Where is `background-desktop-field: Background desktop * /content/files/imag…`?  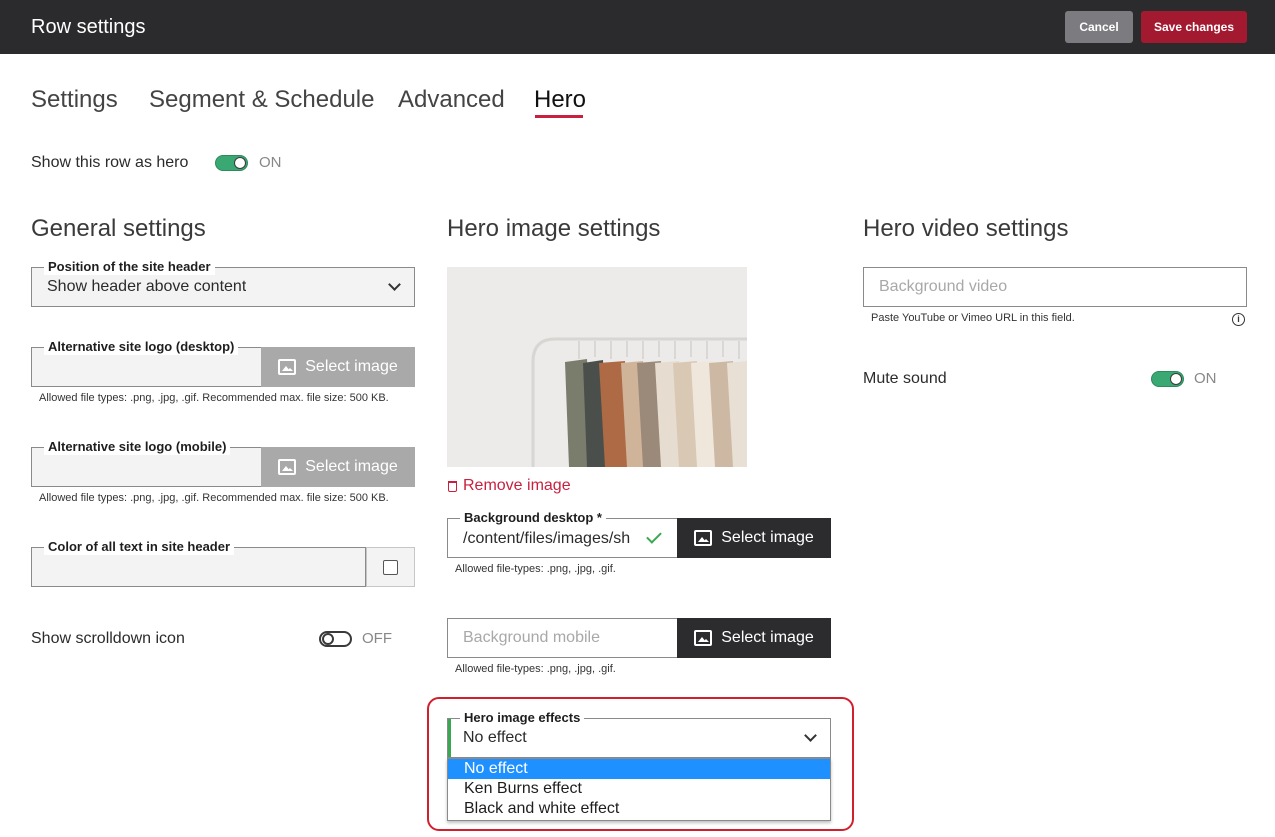 background-desktop-field: Background desktop * /content/files/imag… is located at coordinates (562, 534).